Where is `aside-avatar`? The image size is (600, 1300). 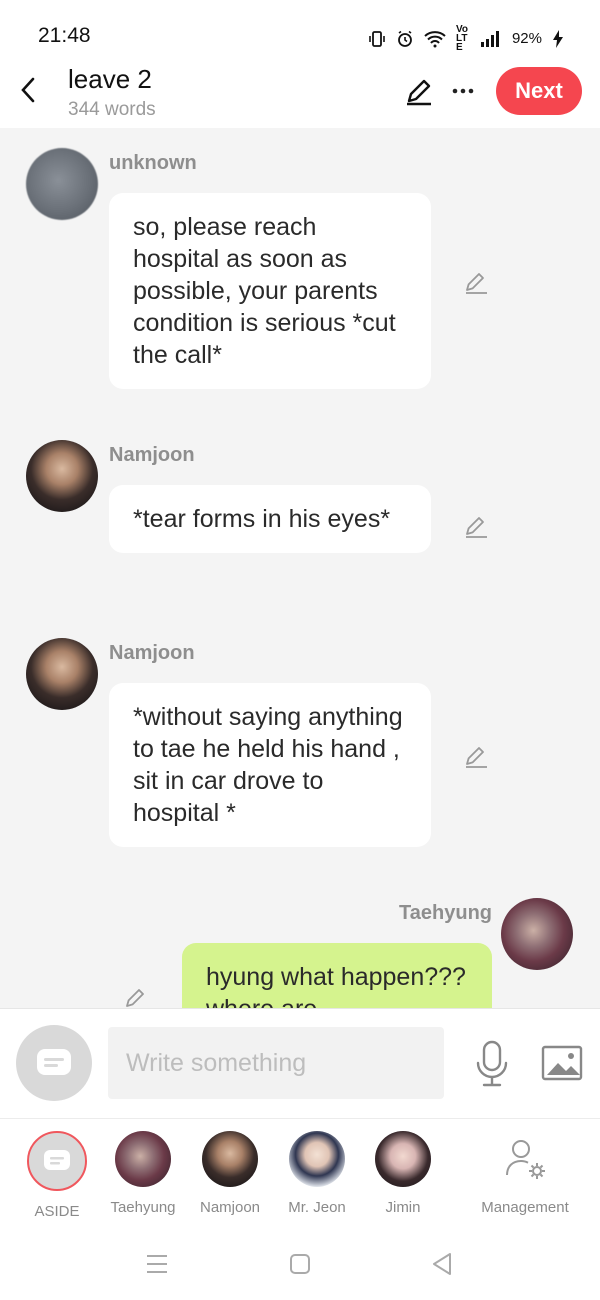 aside-avatar is located at coordinates (57, 1161).